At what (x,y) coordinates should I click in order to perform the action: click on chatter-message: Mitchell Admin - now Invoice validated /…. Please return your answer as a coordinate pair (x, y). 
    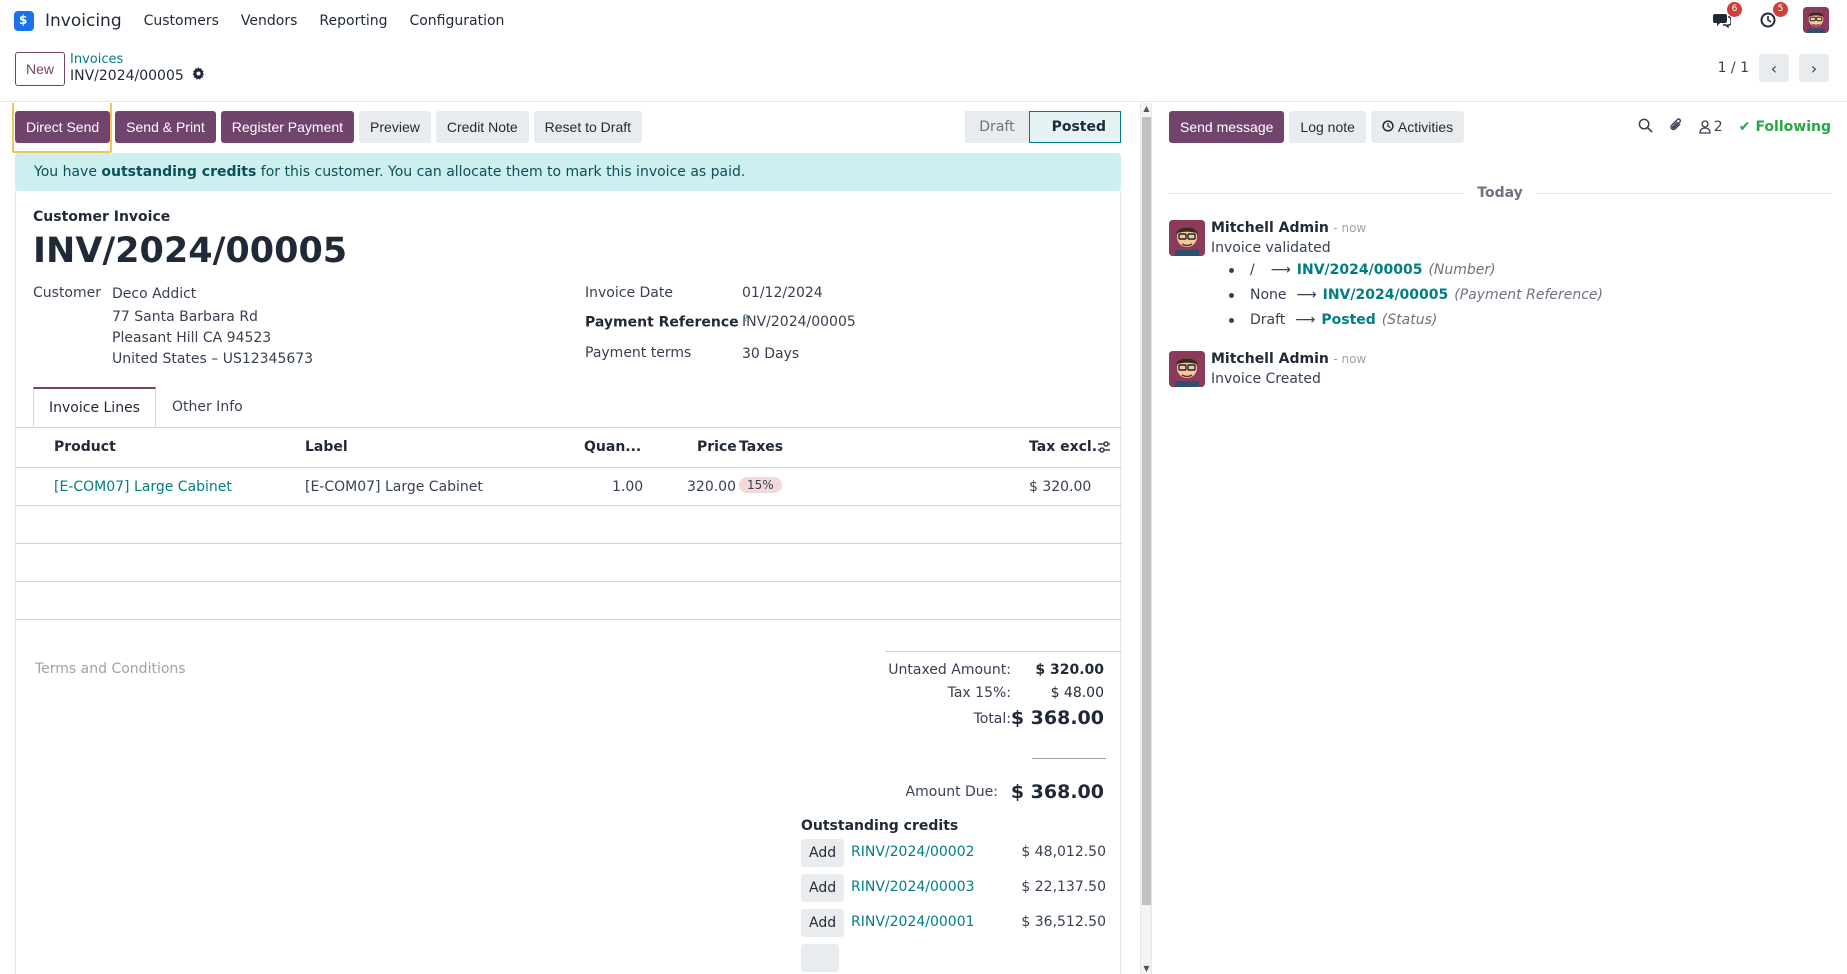
    Looking at the image, I should click on (1499, 275).